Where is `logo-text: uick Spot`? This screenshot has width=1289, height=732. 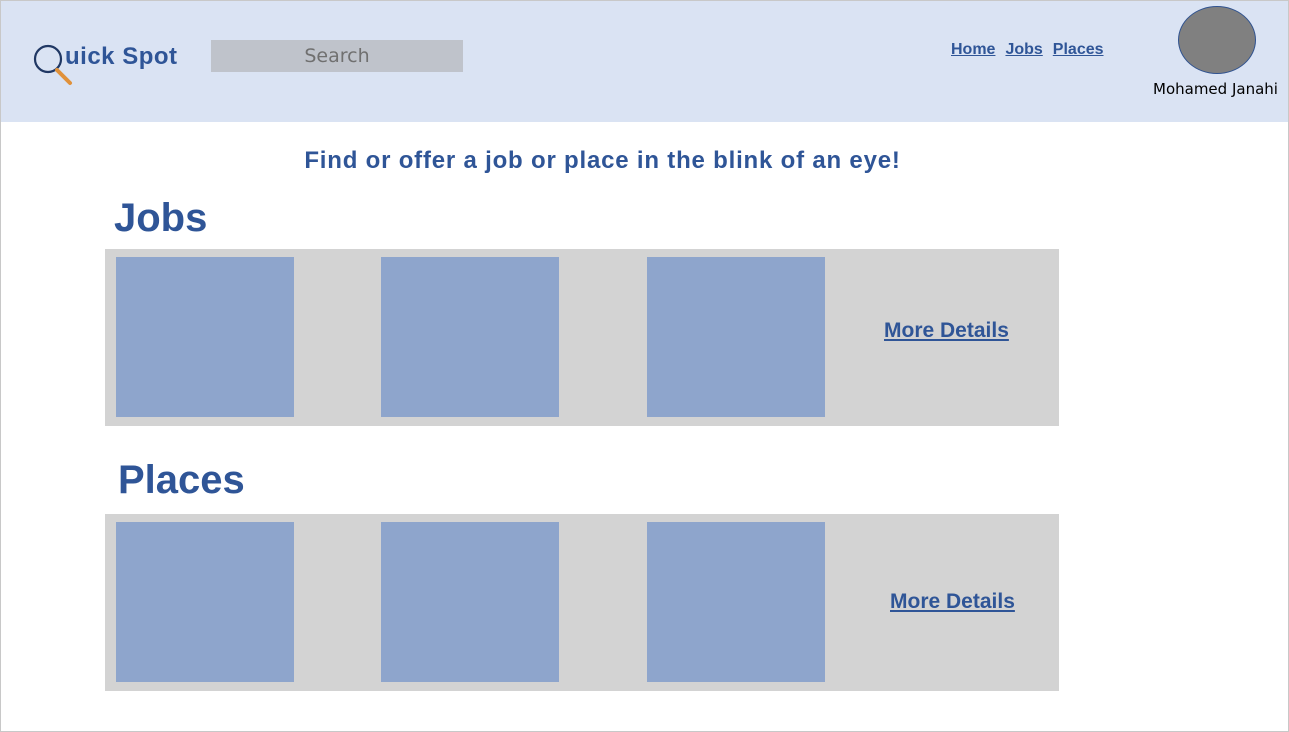
logo-text: uick Spot is located at coordinates (121, 56).